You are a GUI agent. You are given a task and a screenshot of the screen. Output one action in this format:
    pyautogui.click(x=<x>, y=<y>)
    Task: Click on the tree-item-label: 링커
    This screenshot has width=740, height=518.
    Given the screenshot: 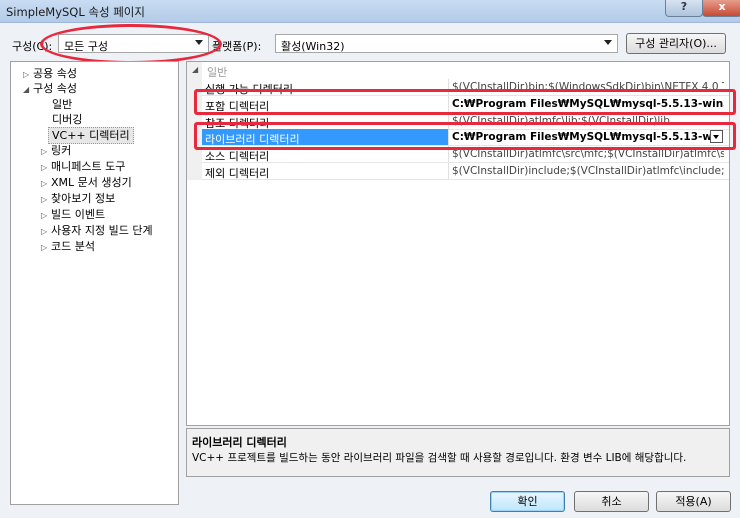 What is the action you would take?
    pyautogui.click(x=61, y=150)
    